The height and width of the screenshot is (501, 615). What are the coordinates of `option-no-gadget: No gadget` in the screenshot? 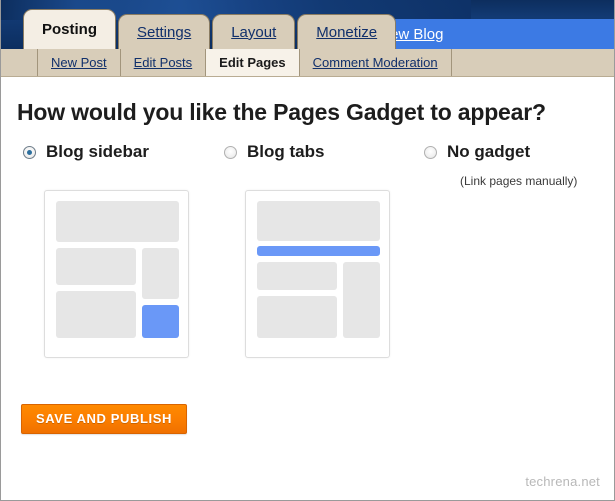 It's located at (477, 152).